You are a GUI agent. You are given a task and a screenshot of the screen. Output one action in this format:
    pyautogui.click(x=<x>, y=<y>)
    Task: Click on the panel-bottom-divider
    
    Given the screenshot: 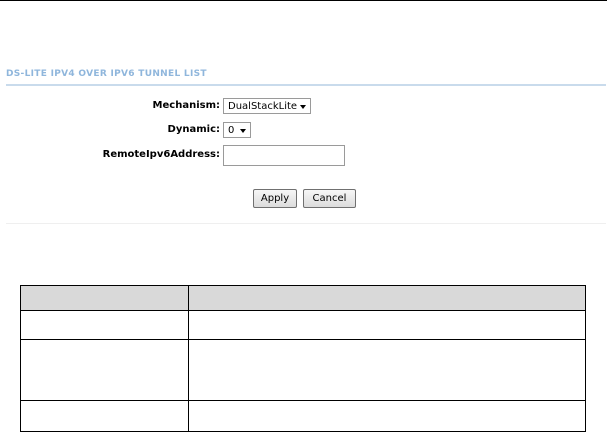 What is the action you would take?
    pyautogui.click(x=306, y=223)
    